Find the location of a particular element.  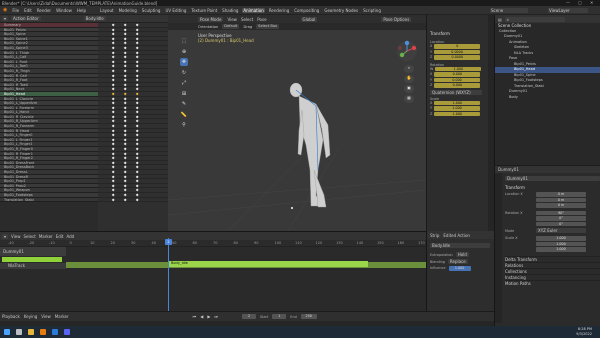

workspace-tab-geometry-nodes: Geometry Nodes is located at coordinates (341, 10).